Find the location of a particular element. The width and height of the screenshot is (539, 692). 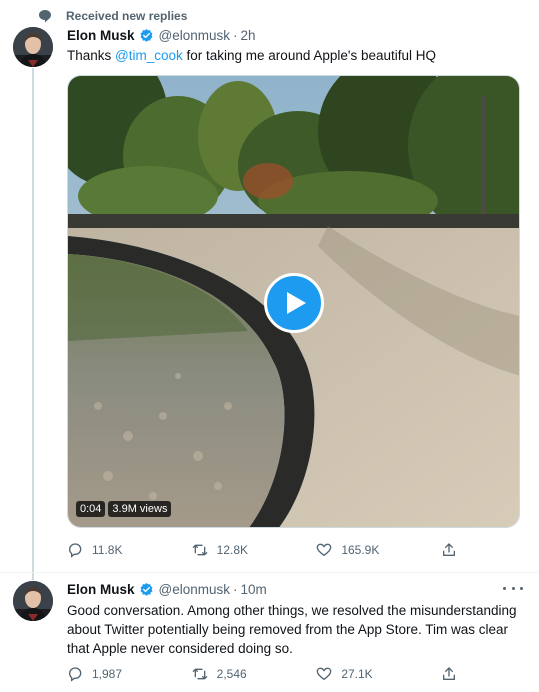

reply-button: 1,987 is located at coordinates (117, 674).